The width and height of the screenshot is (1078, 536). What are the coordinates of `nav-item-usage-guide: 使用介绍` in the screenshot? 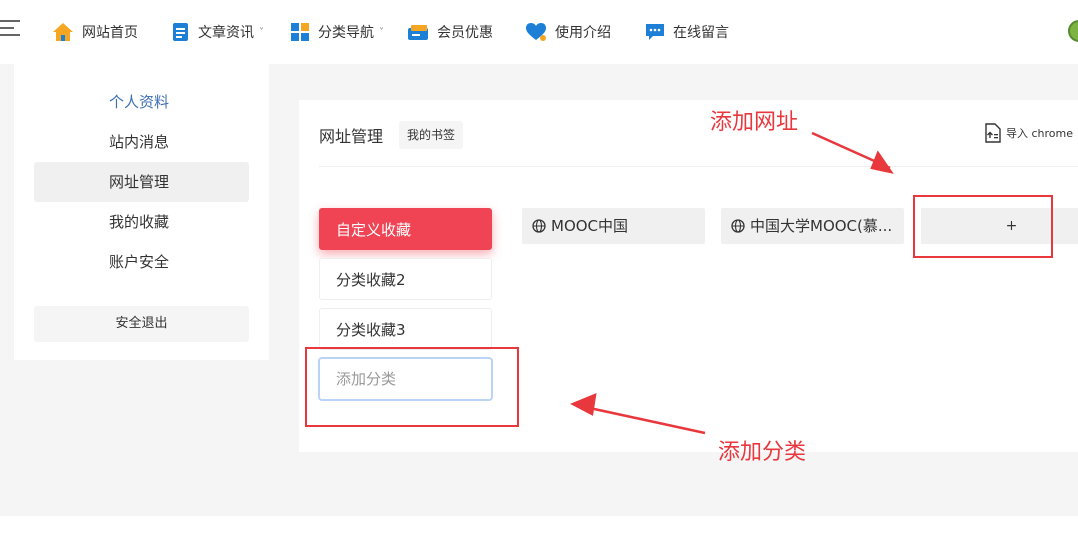 It's located at (568, 32).